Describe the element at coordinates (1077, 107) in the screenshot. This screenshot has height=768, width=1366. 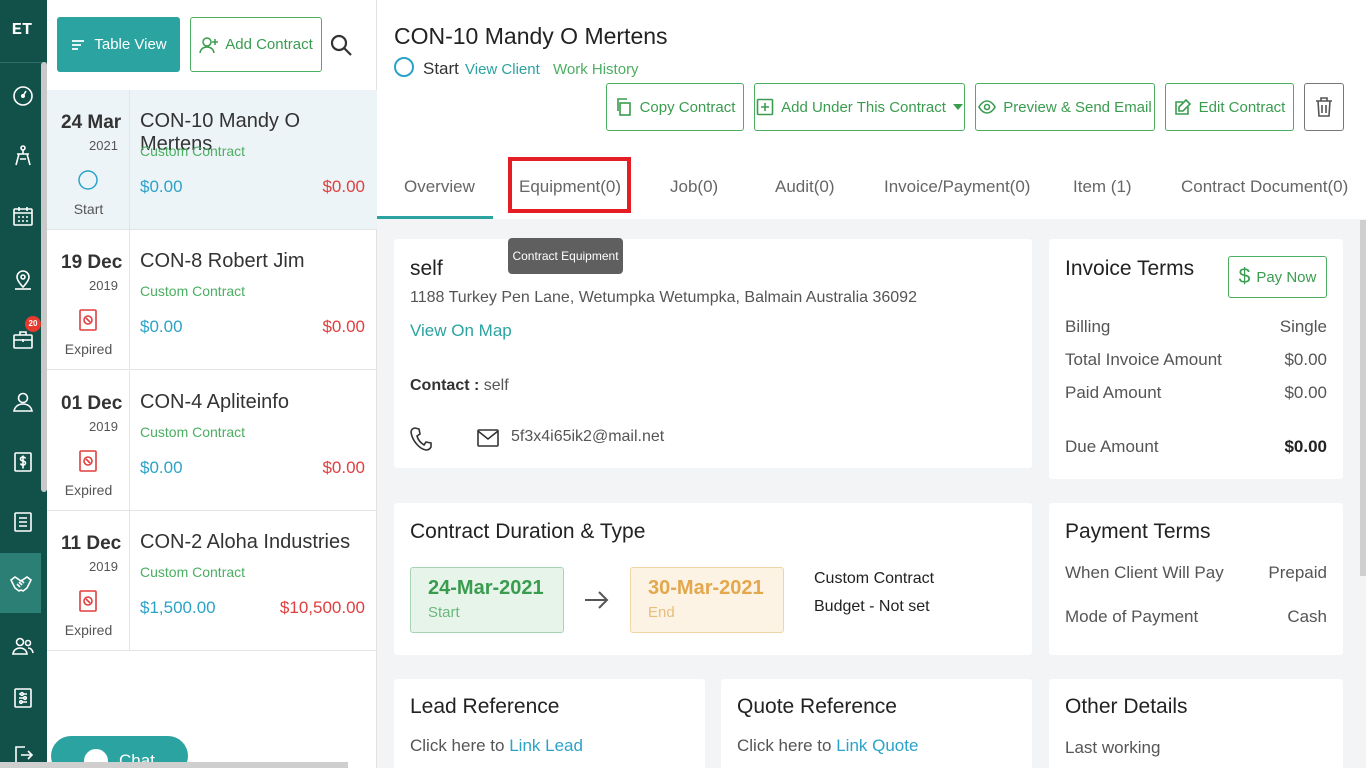
I see `preview-send-label: Preview & Send Email` at that location.